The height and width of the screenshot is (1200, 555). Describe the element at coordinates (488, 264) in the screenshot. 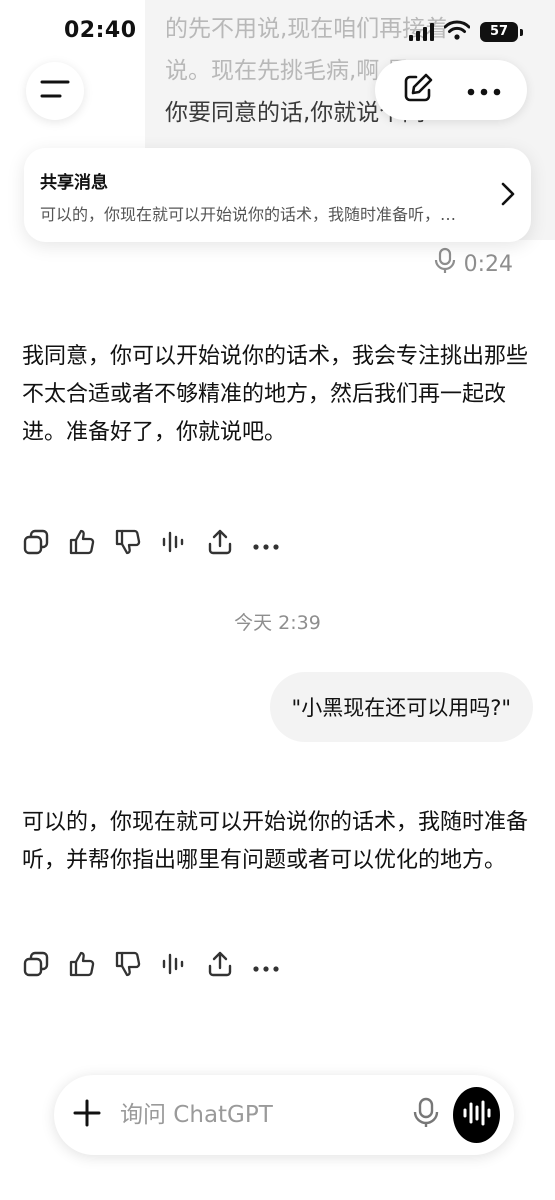

I see `voice-duration-text: 0:24` at that location.